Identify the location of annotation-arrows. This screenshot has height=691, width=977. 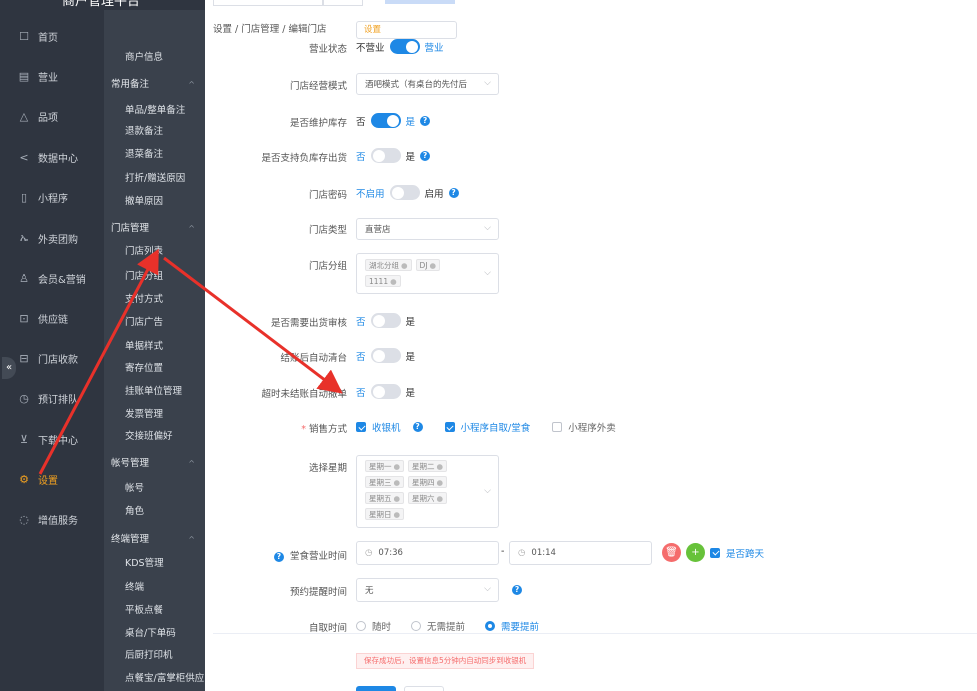
(190, 361).